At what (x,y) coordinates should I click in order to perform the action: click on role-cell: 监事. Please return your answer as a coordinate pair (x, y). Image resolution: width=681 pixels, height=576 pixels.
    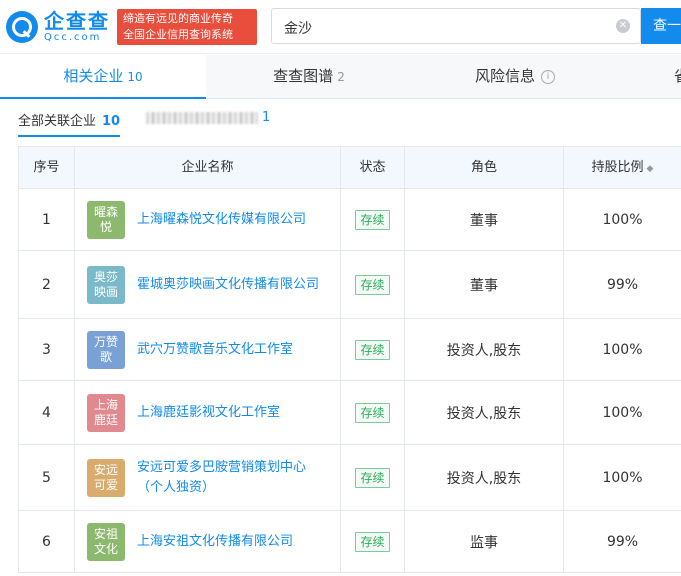
    Looking at the image, I should click on (483, 541).